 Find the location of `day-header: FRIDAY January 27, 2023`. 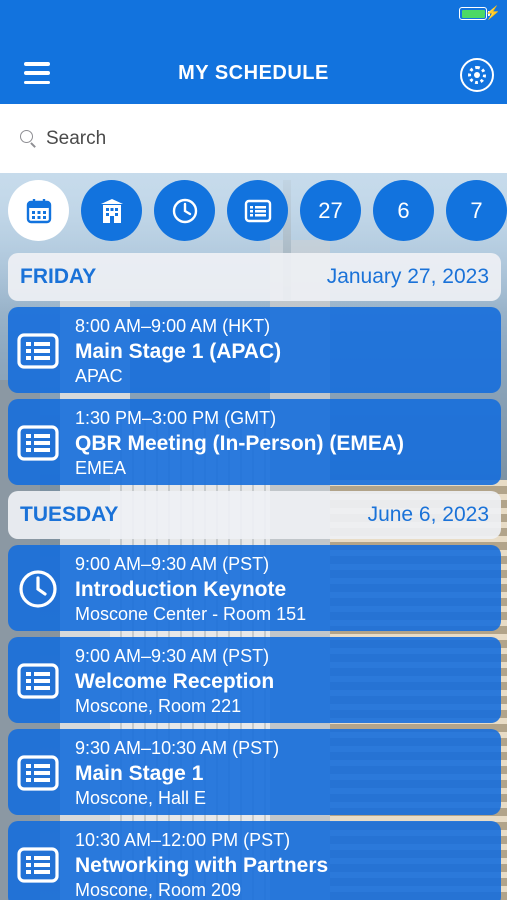

day-header: FRIDAY January 27, 2023 is located at coordinates (254, 277).